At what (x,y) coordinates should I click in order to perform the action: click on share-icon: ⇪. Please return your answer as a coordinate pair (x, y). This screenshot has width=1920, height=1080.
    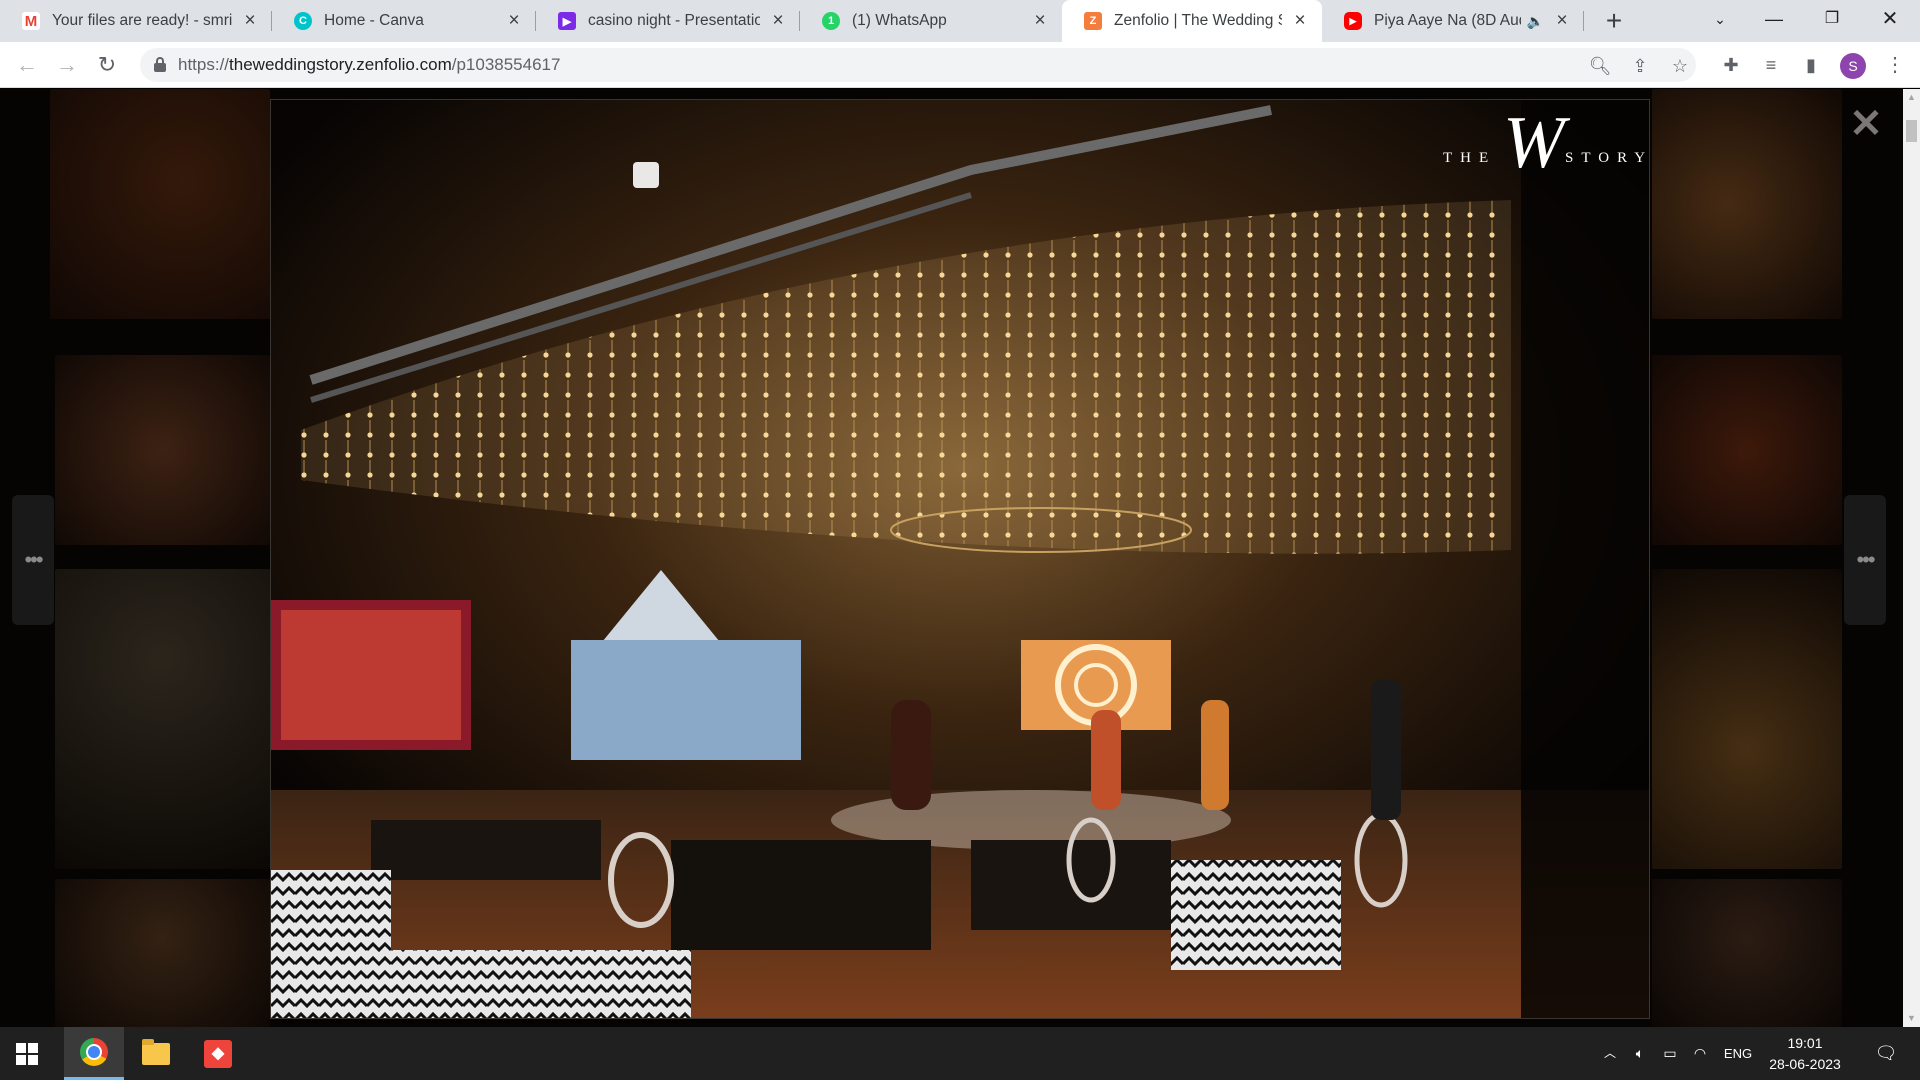
    Looking at the image, I should click on (1640, 66).